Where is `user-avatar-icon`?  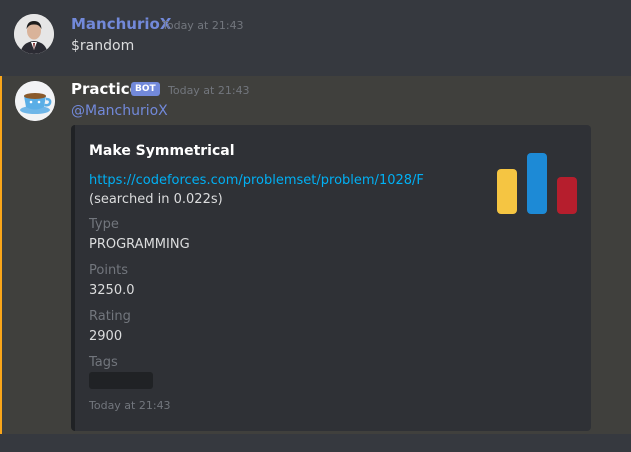
user-avatar-icon is located at coordinates (34, 34).